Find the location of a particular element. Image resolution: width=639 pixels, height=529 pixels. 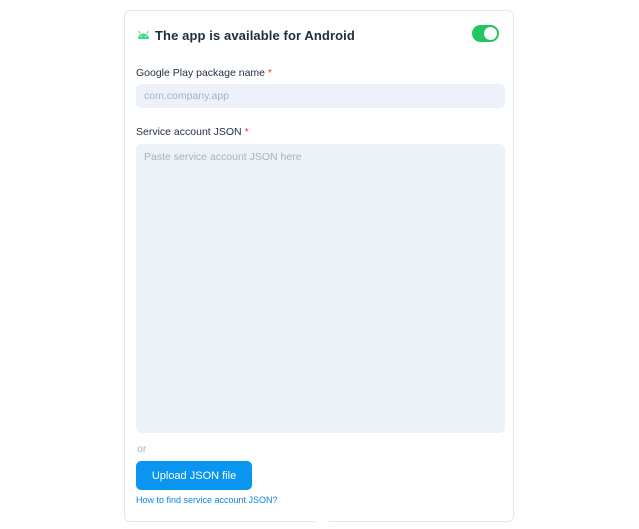

android-availability-toggle is located at coordinates (485, 33).